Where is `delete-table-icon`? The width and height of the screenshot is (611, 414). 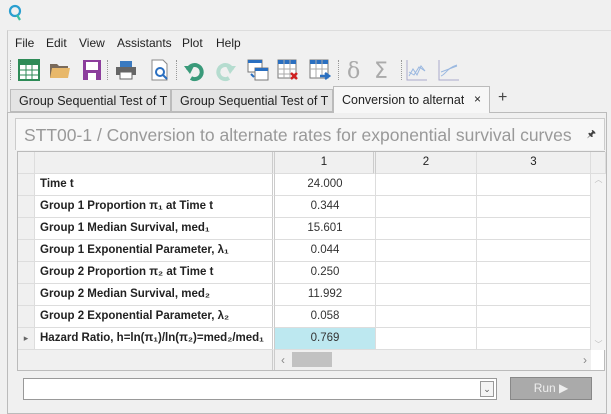
delete-table-icon is located at coordinates (288, 70).